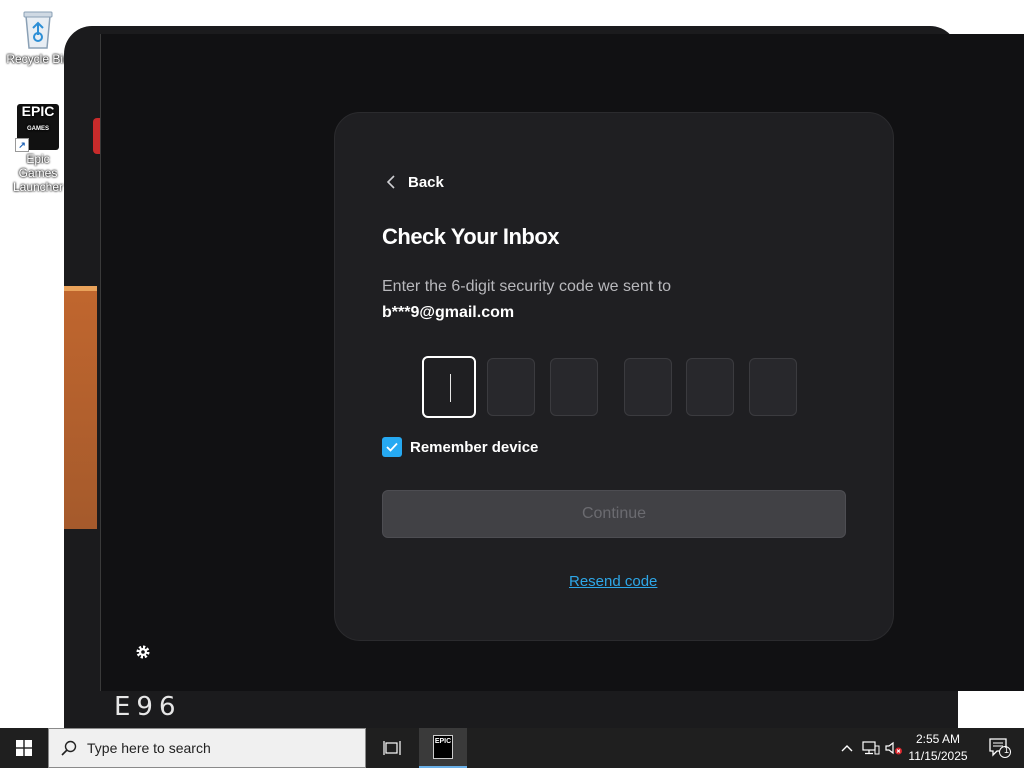 The width and height of the screenshot is (1024, 768). What do you see at coordinates (613, 581) in the screenshot?
I see `resend-code-link: Resend code` at bounding box center [613, 581].